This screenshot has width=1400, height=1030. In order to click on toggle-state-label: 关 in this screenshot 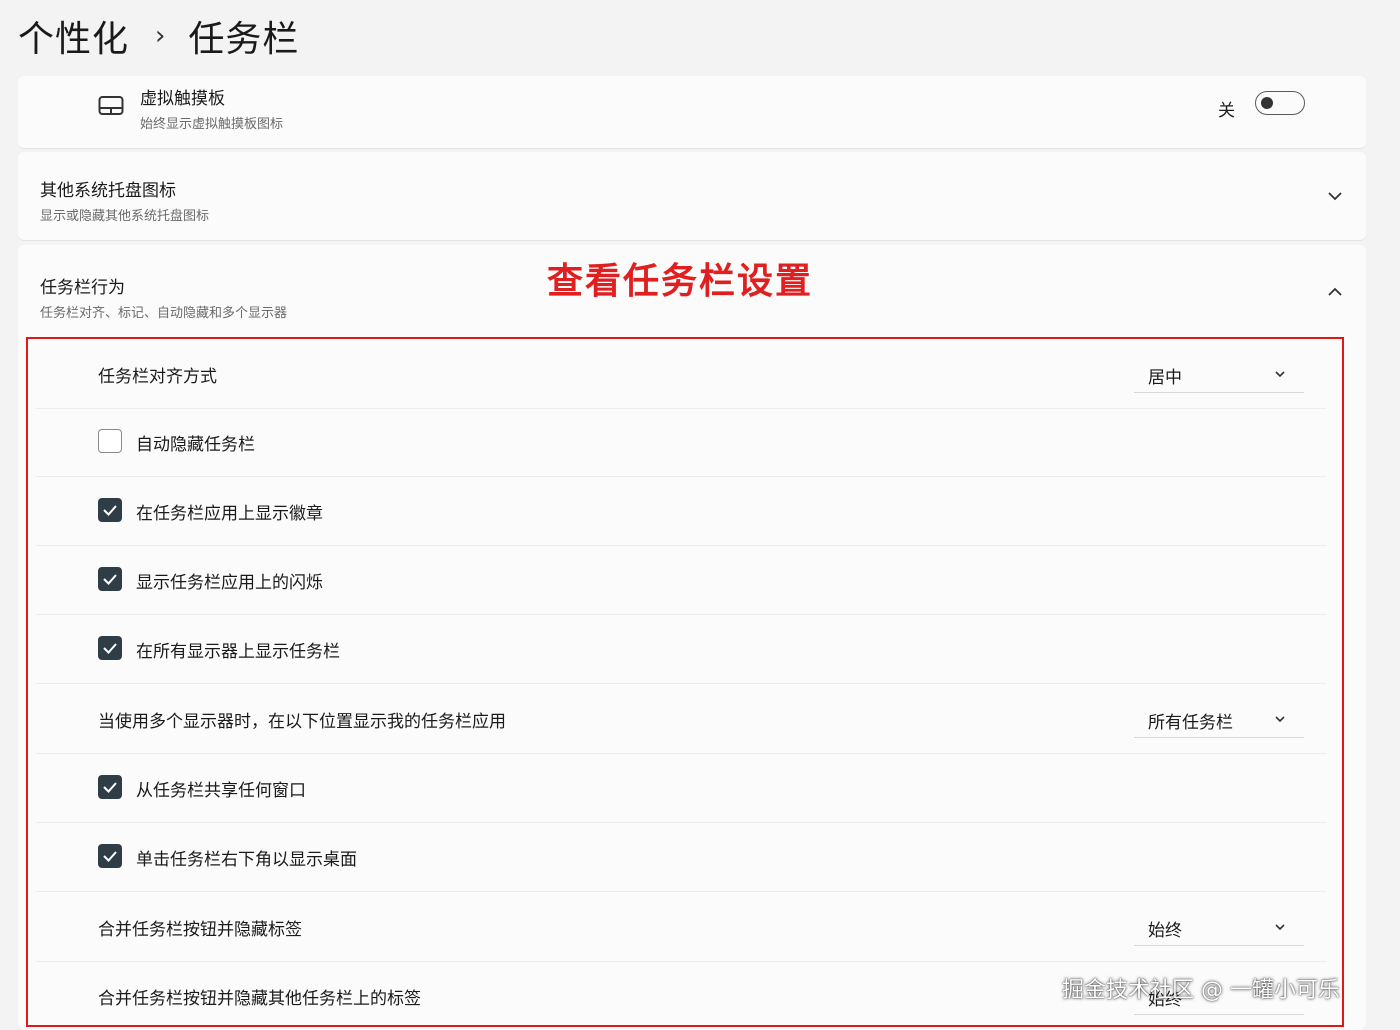, I will do `click(1226, 111)`.